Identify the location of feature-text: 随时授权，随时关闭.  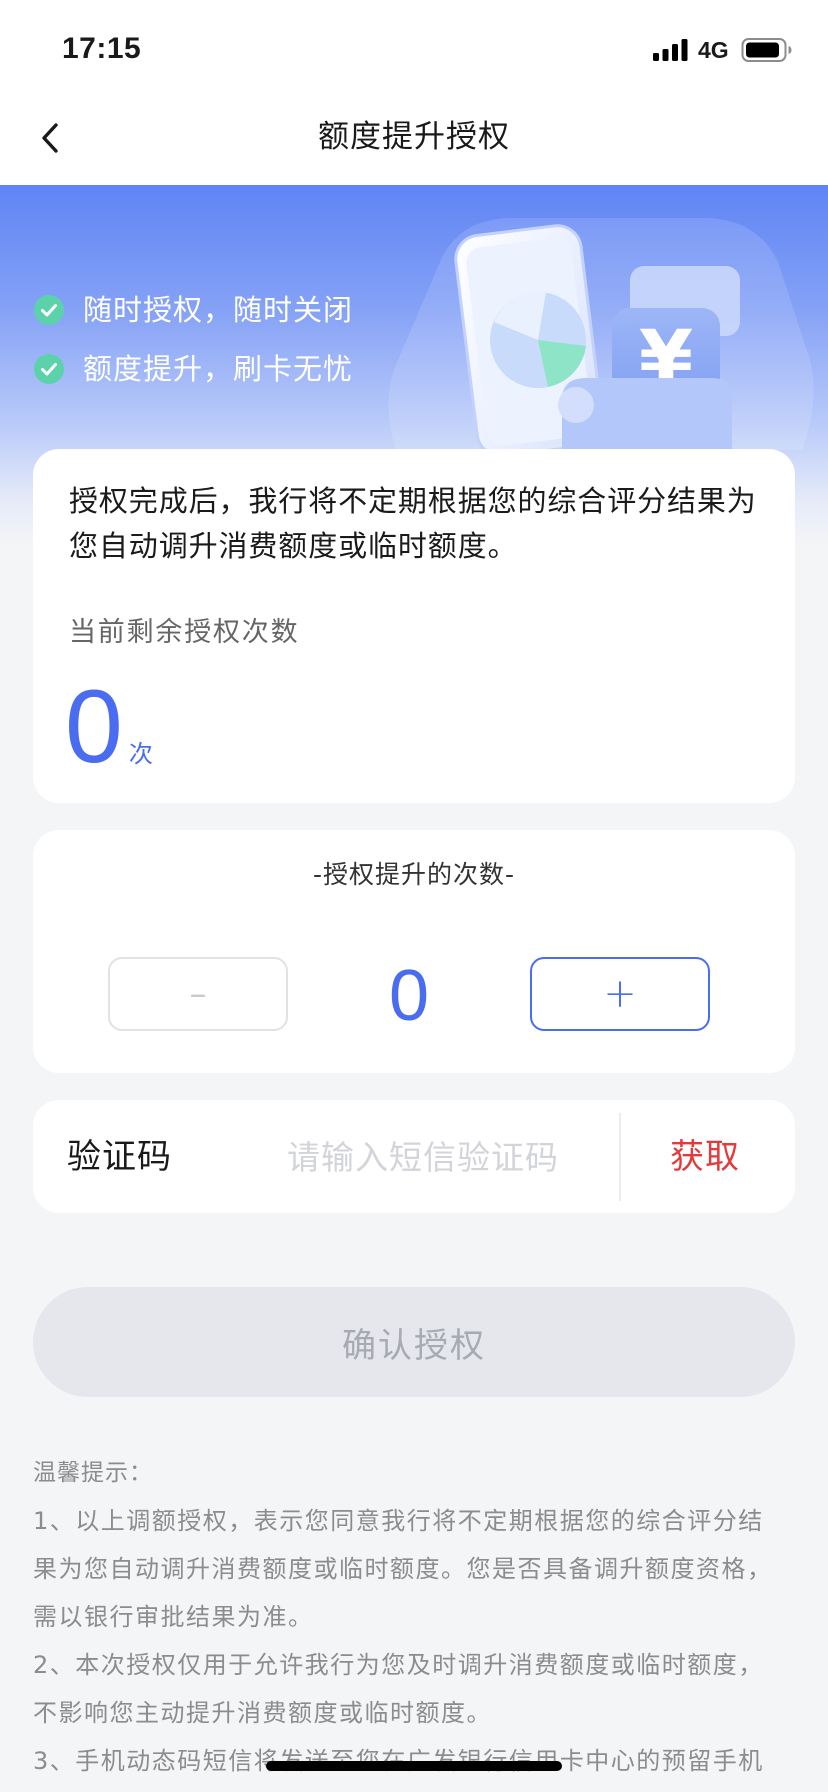
(218, 310).